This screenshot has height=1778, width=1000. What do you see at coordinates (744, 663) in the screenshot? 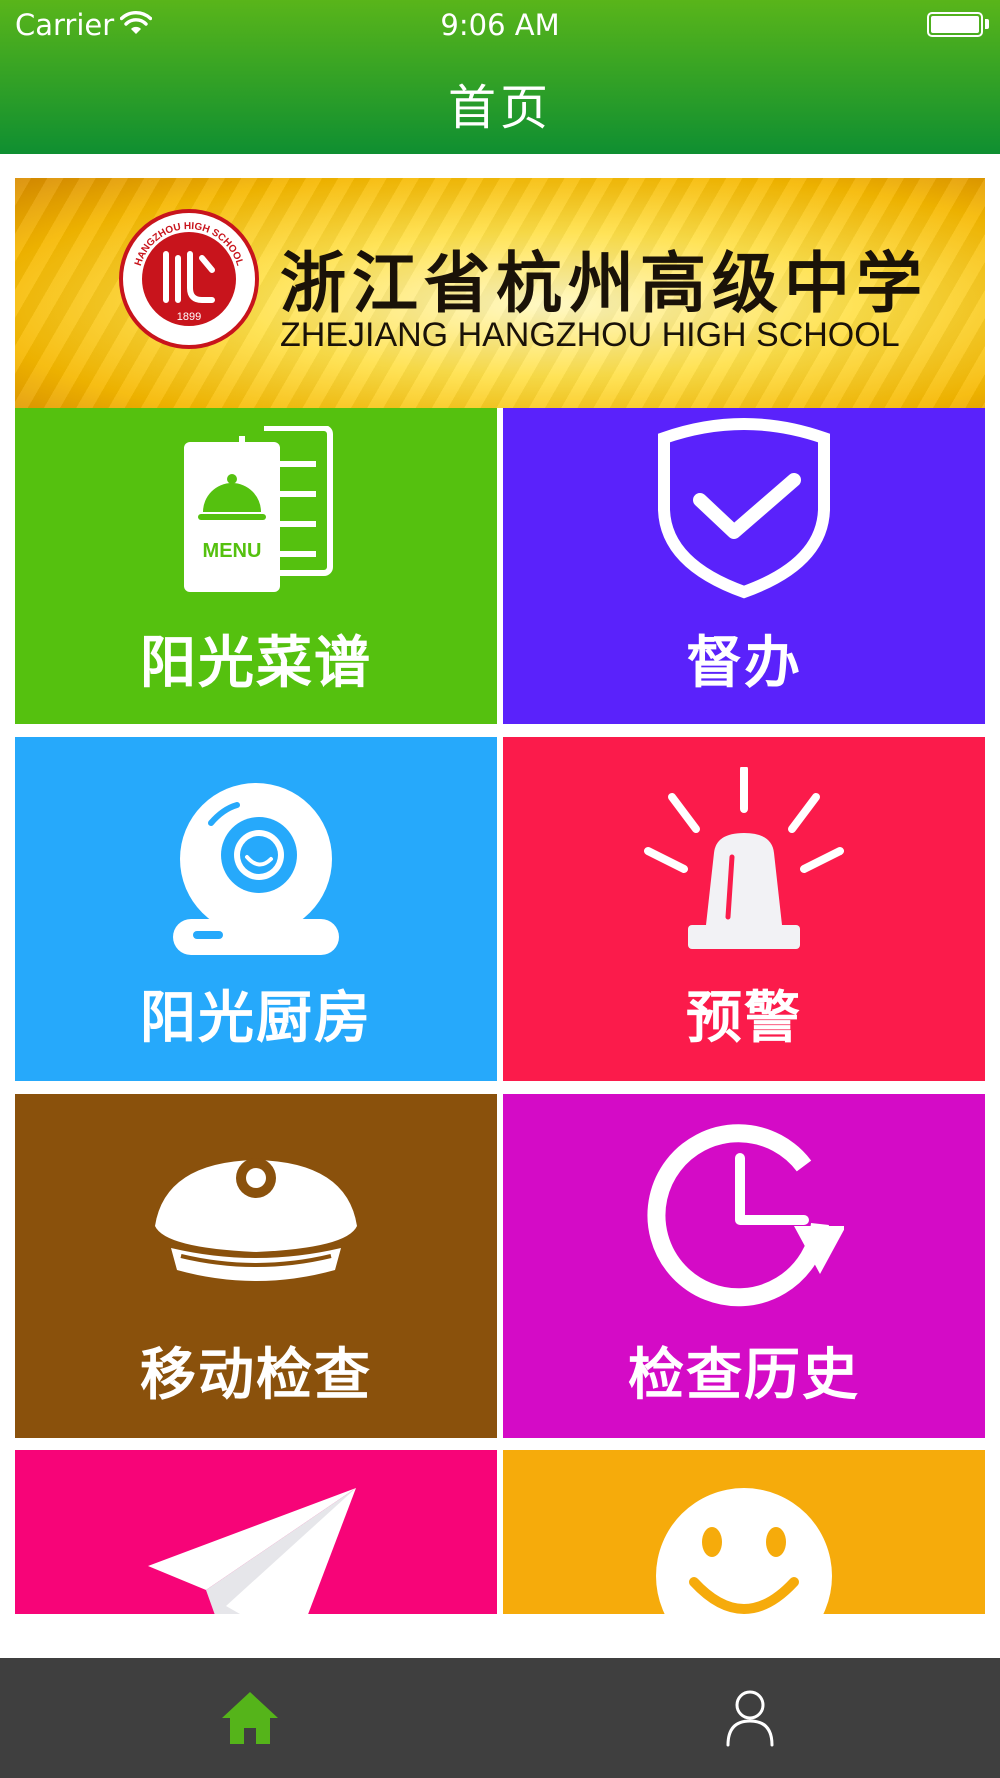
I see `tile-label: 督办` at bounding box center [744, 663].